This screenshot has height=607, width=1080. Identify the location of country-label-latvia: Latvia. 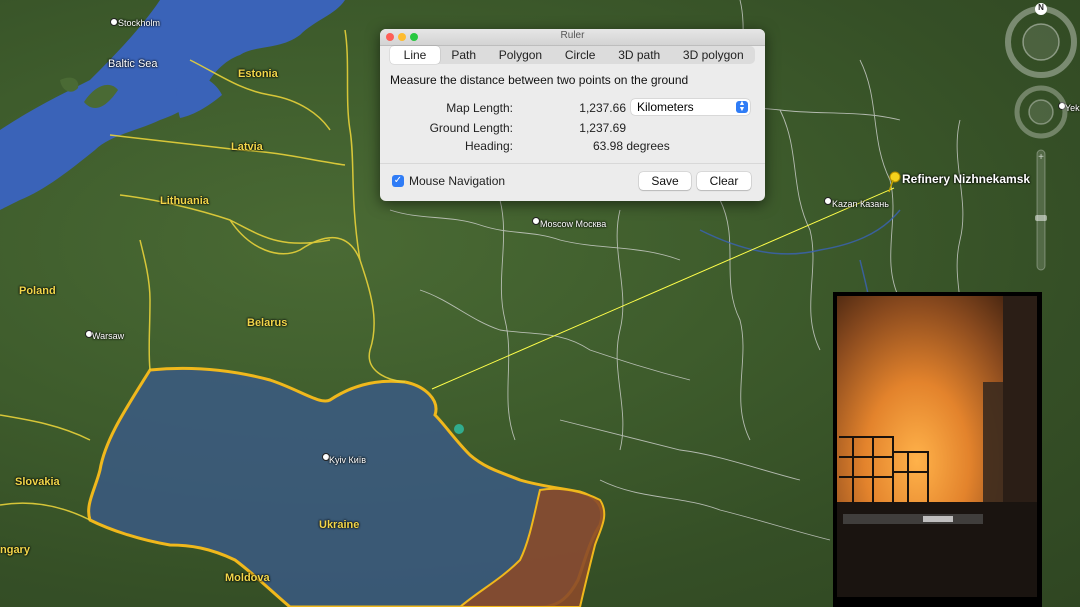
(247, 147).